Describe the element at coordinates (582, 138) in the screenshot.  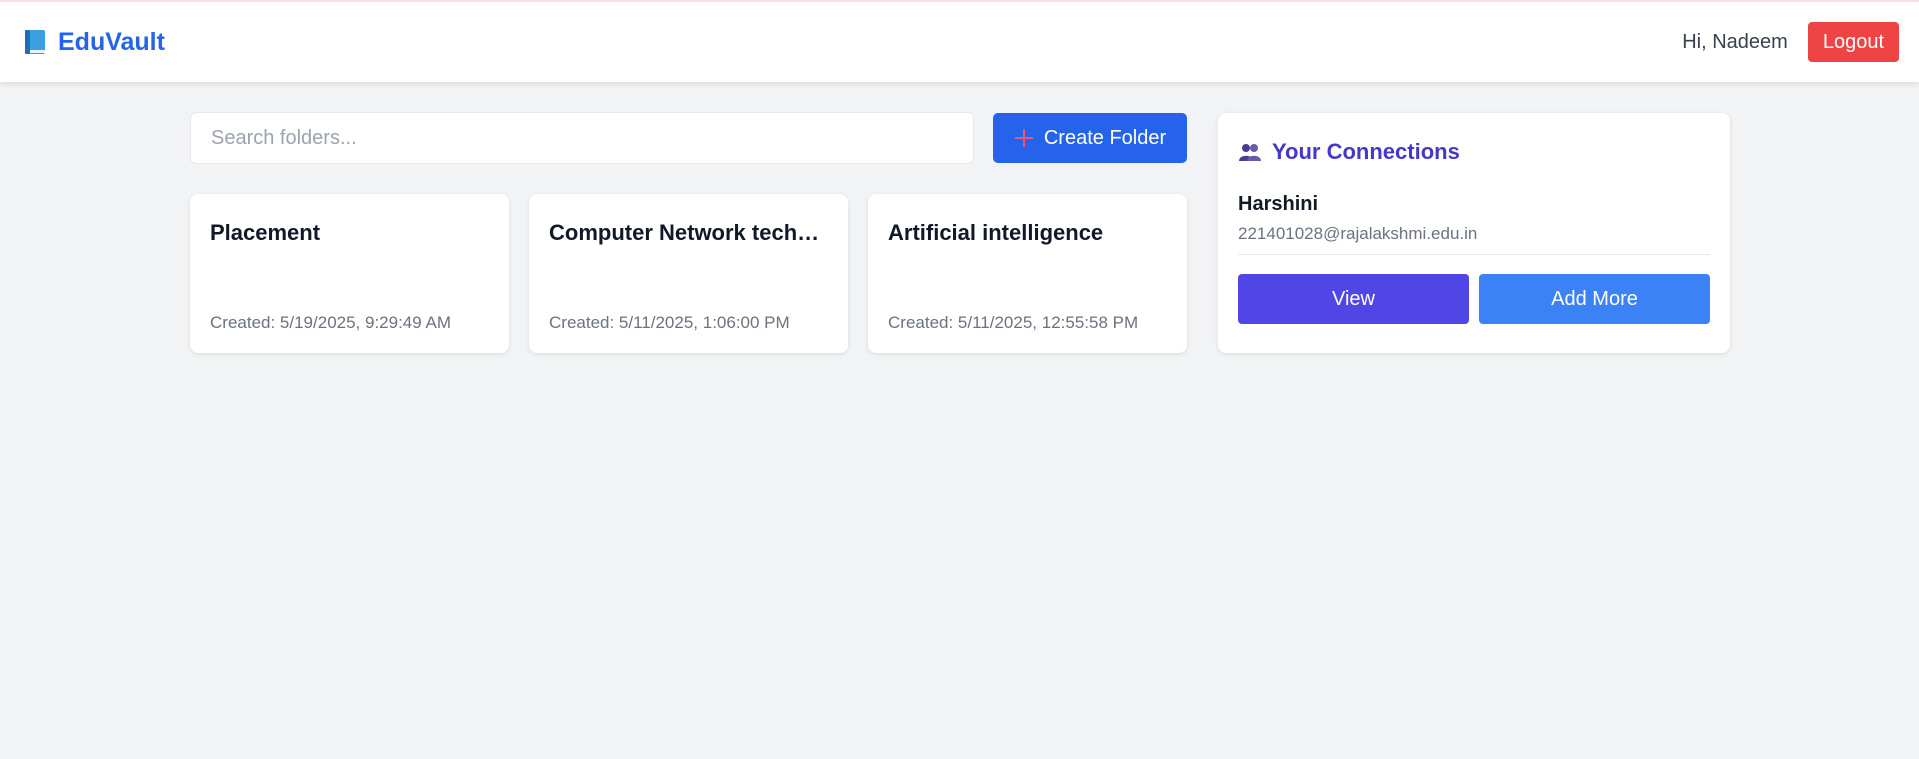
I see `search-input` at that location.